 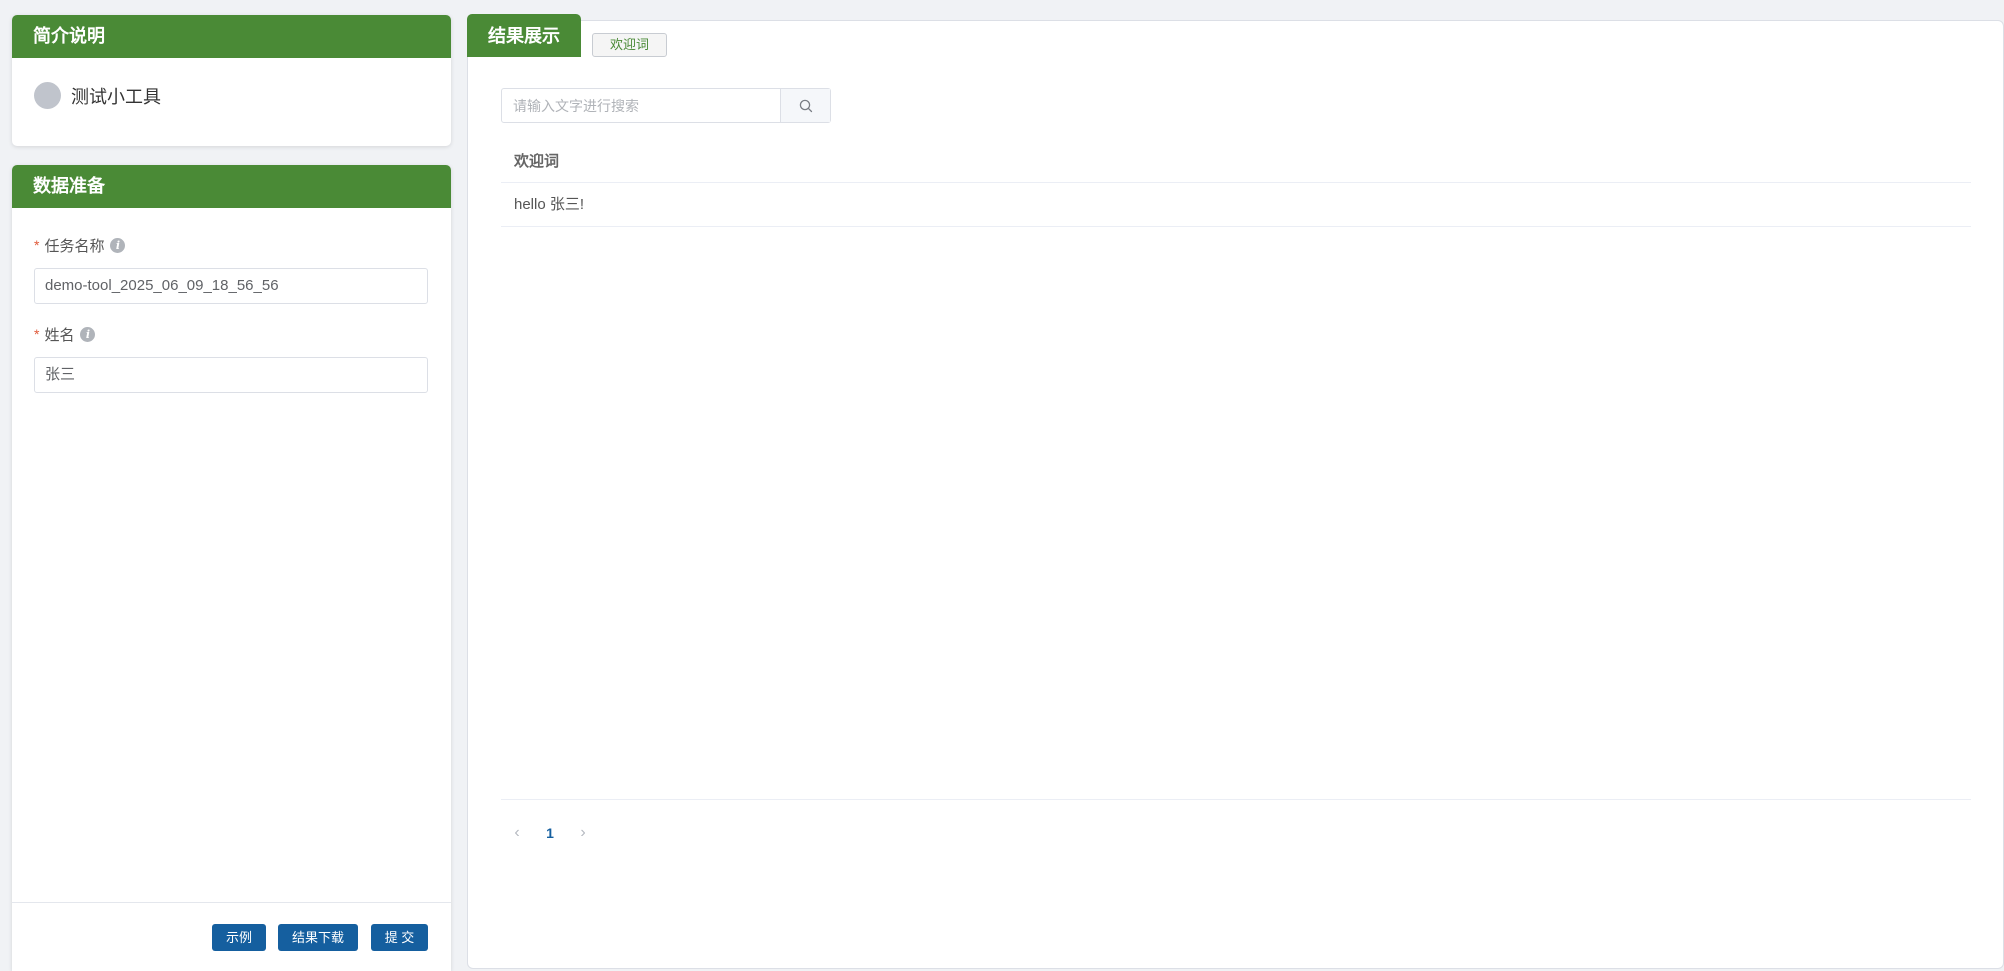 I want to click on search-box, so click(x=666, y=105).